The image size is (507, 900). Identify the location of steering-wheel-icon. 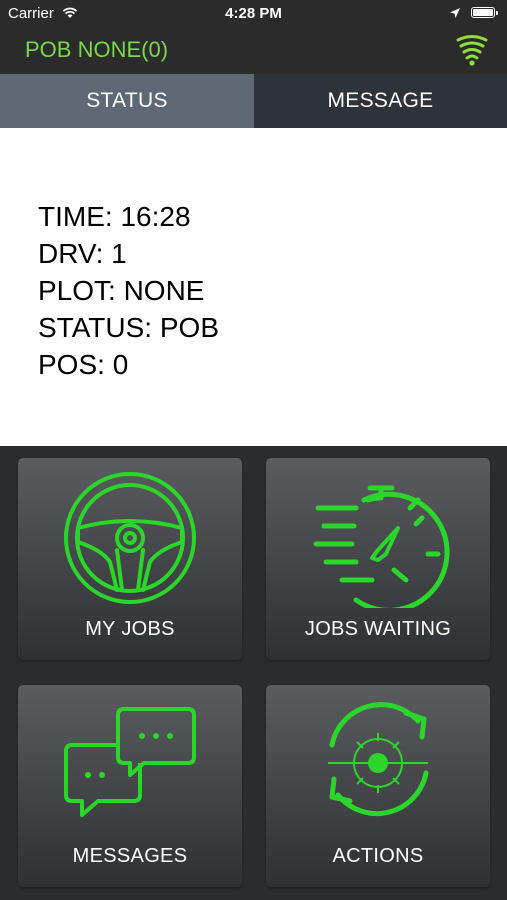
(130, 533).